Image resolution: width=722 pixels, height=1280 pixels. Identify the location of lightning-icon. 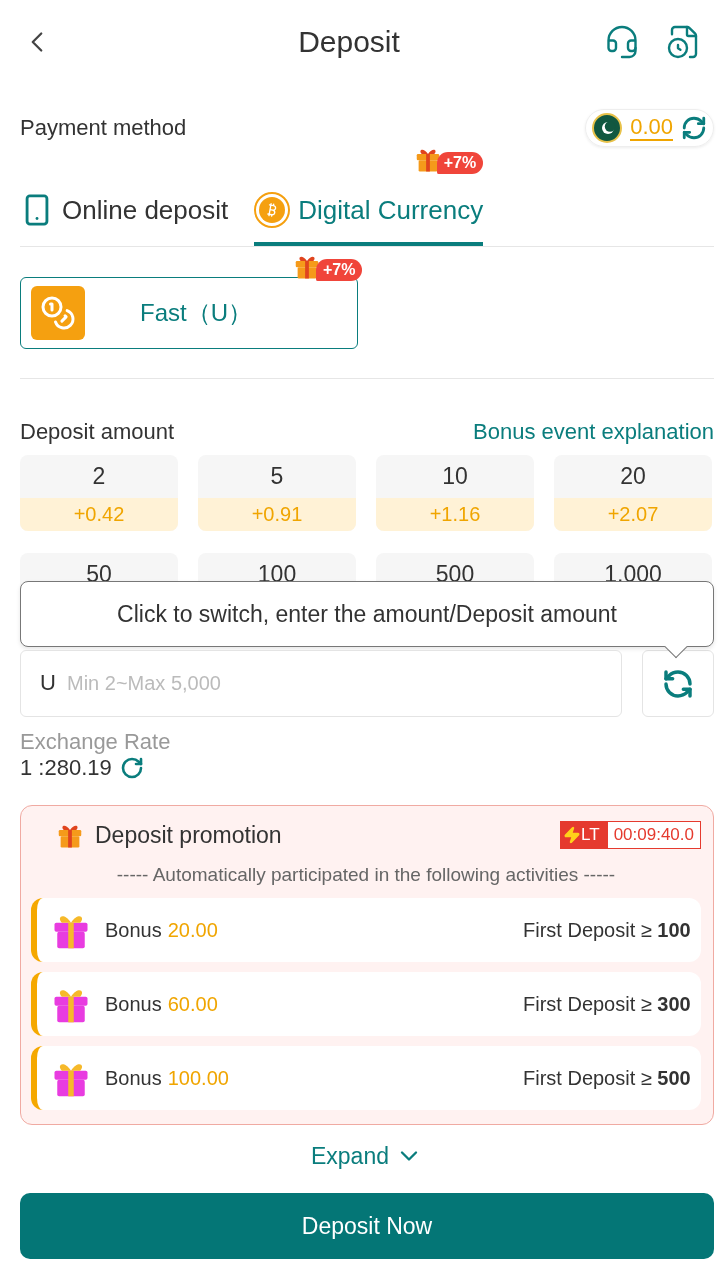
(572, 835).